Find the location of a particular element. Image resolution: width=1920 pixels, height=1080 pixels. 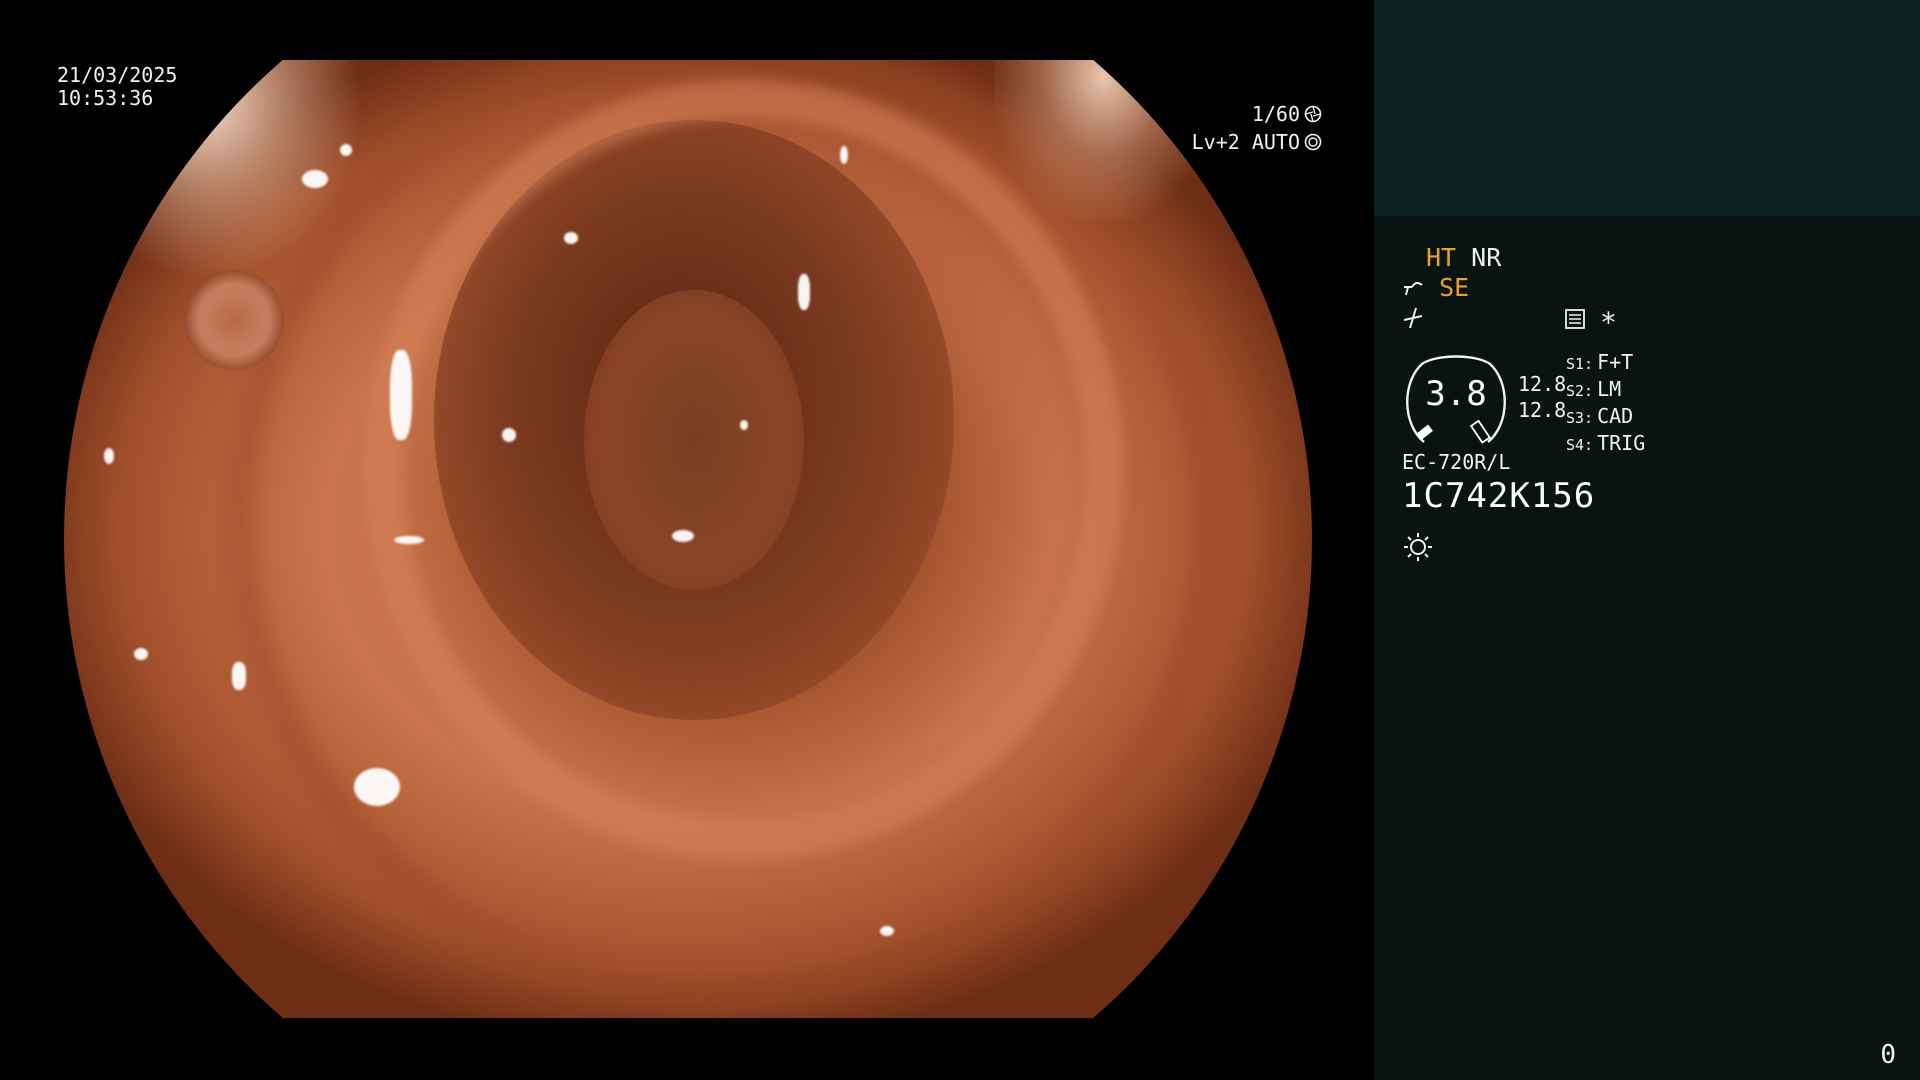

scope-serial: 1C742K156 is located at coordinates (1499, 496).